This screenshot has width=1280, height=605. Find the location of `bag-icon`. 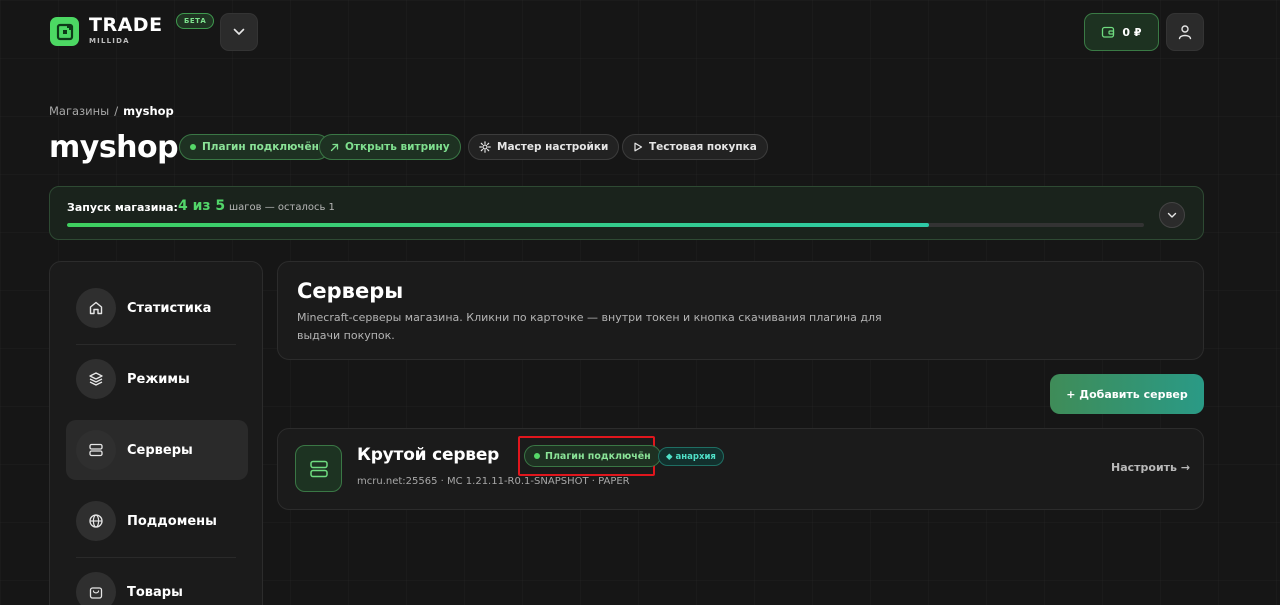

bag-icon is located at coordinates (96, 588).